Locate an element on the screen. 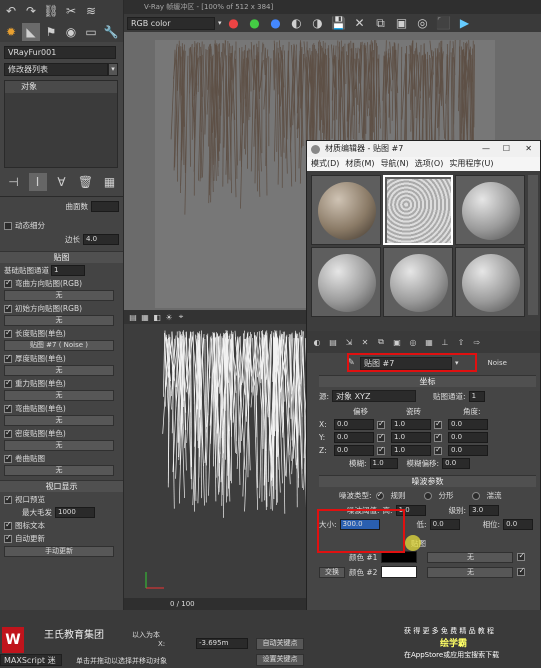 This screenshot has height=668, width=541. hierarchy-tab-icon: ⚑ is located at coordinates (51, 32).